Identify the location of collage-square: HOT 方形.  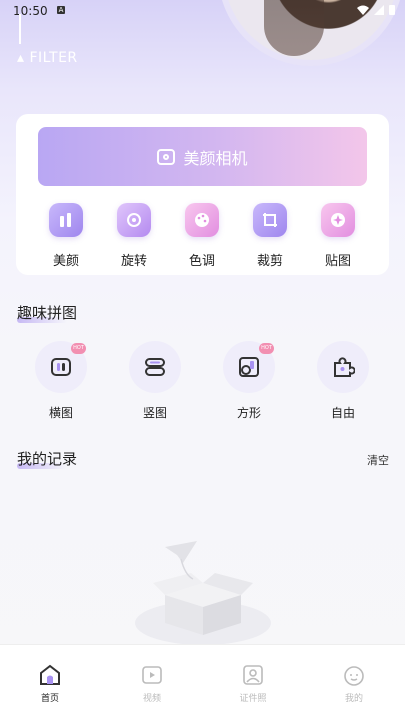
(249, 381).